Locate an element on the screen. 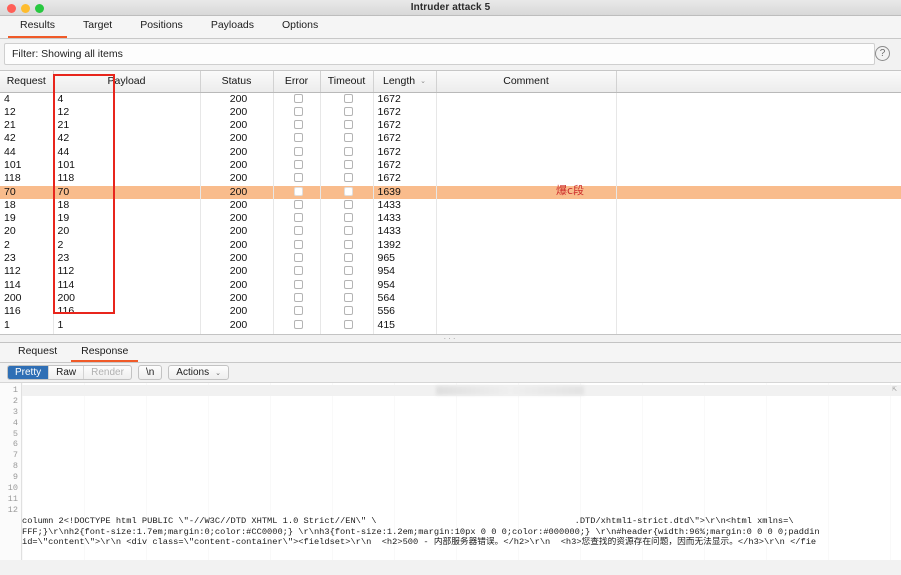 This screenshot has width=901, height=575. panel-splitter: ··· is located at coordinates (450, 338).